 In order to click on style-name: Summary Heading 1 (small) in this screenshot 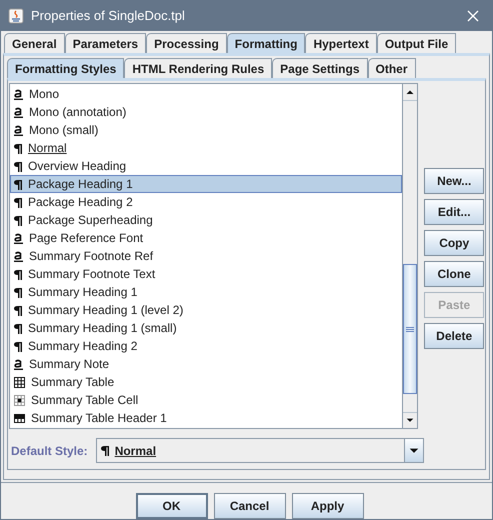, I will do `click(102, 328)`.